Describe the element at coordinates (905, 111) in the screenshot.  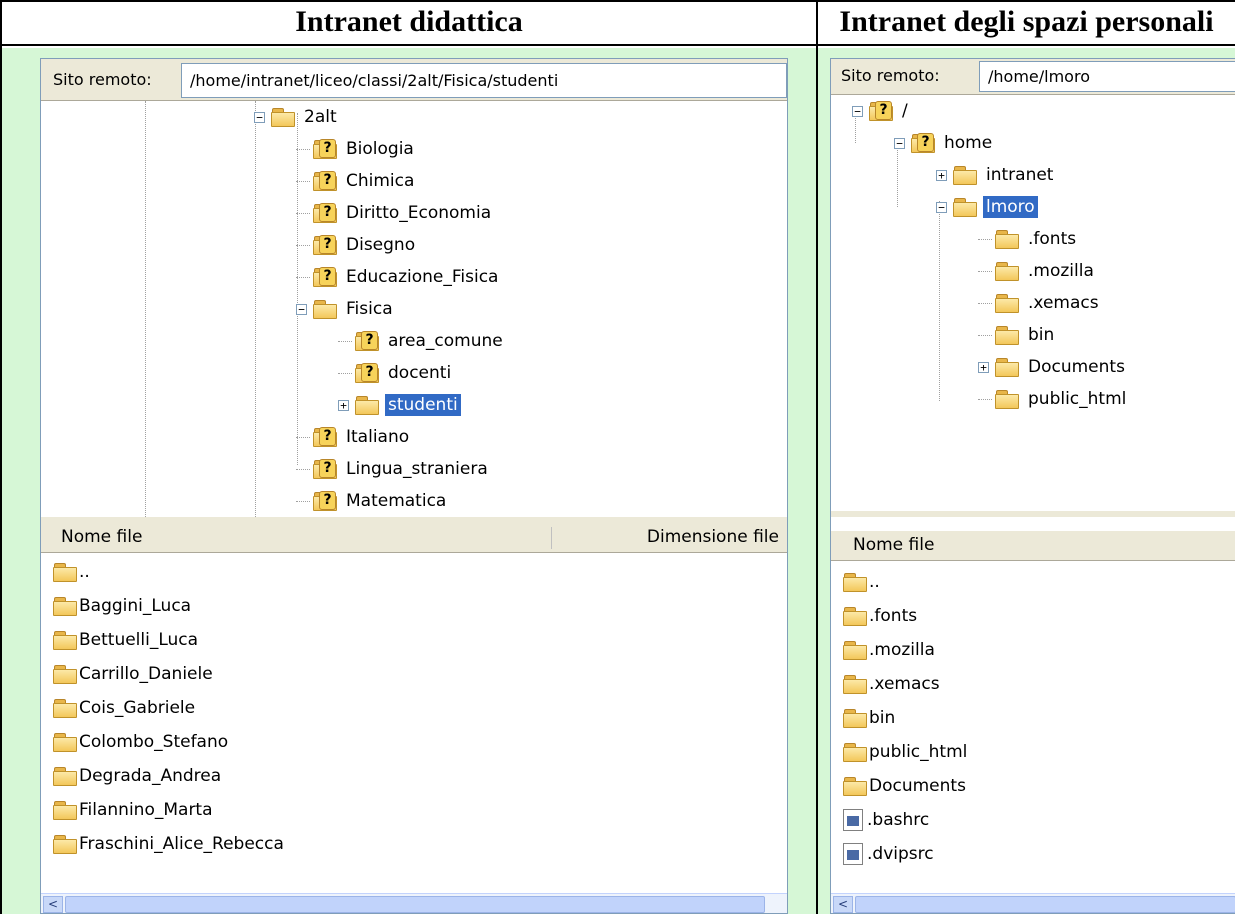
I see `tree-node-label: /` at that location.